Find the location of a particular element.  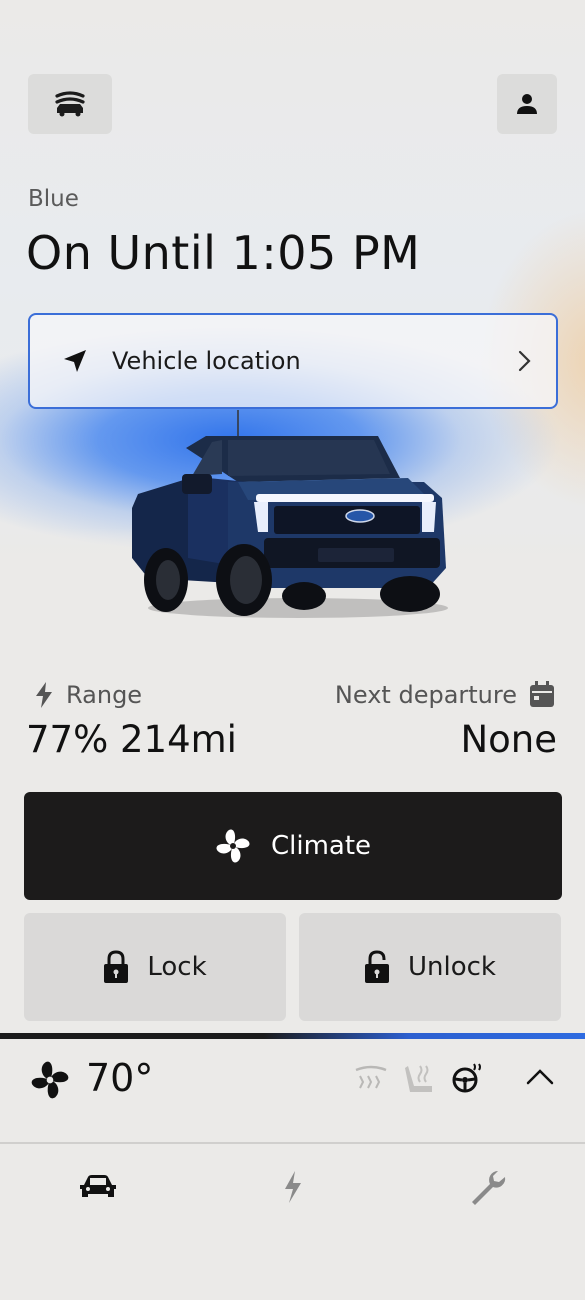

next-departure-value: None is located at coordinates (508, 739).